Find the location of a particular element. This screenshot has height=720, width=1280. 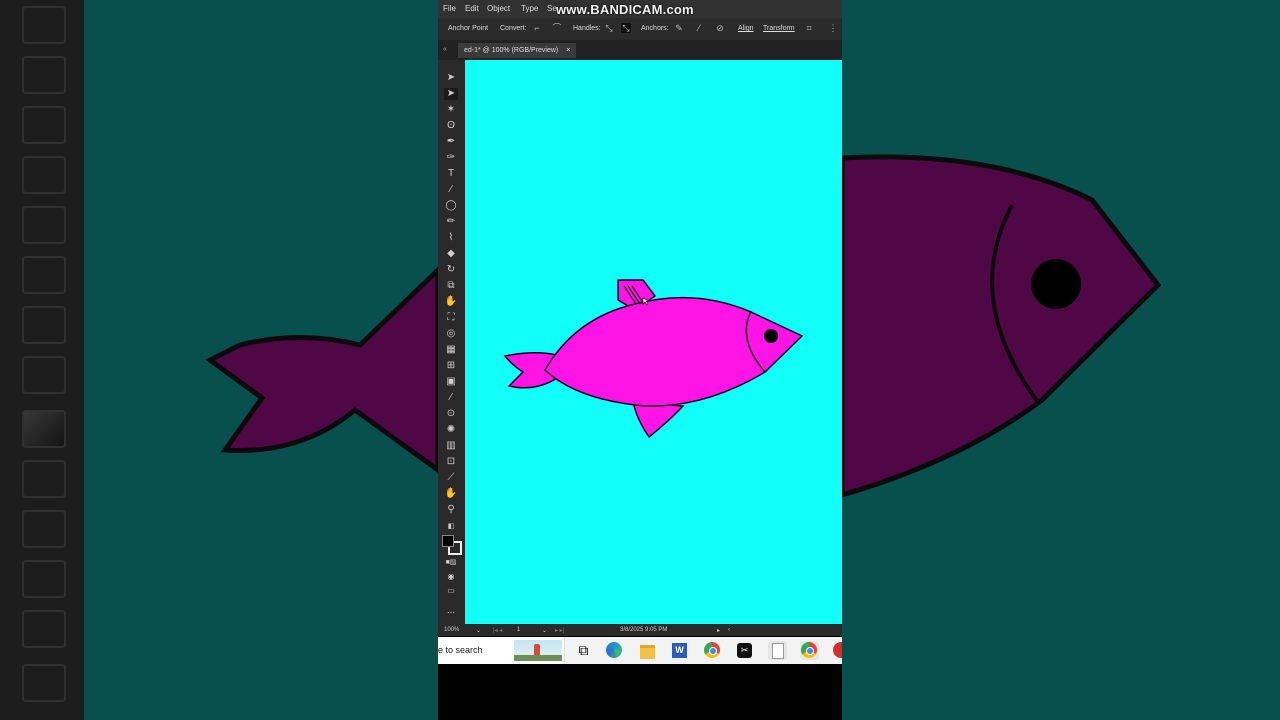

symbol-sprayer-tool-icon: ✺ is located at coordinates (451, 430).